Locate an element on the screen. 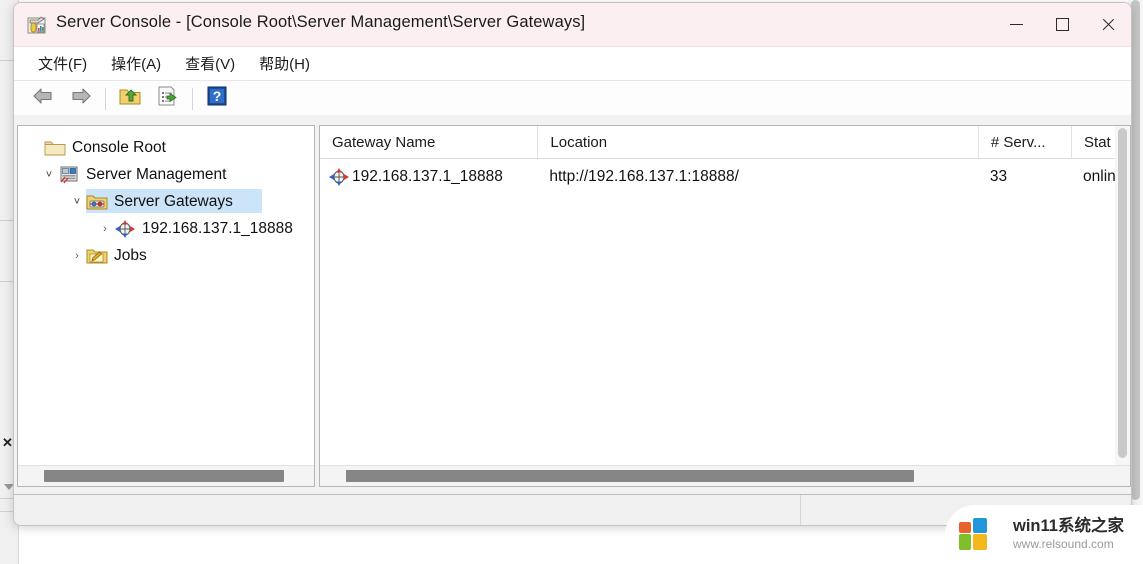  close-button is located at coordinates (1108, 24).